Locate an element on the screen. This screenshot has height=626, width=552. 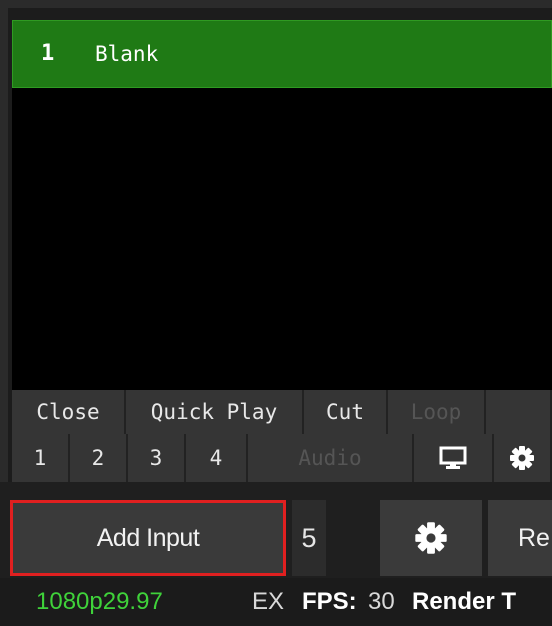
cut-button: Cut is located at coordinates (346, 412).